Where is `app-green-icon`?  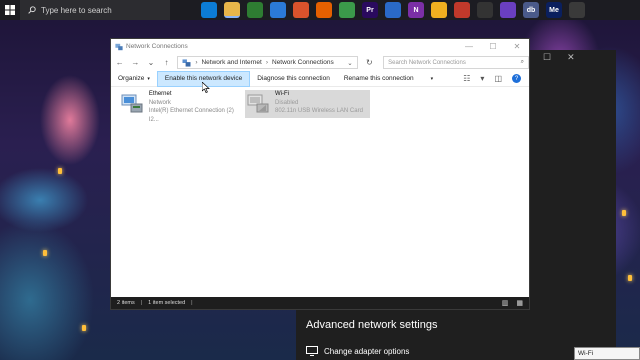
app-green-icon is located at coordinates (255, 10).